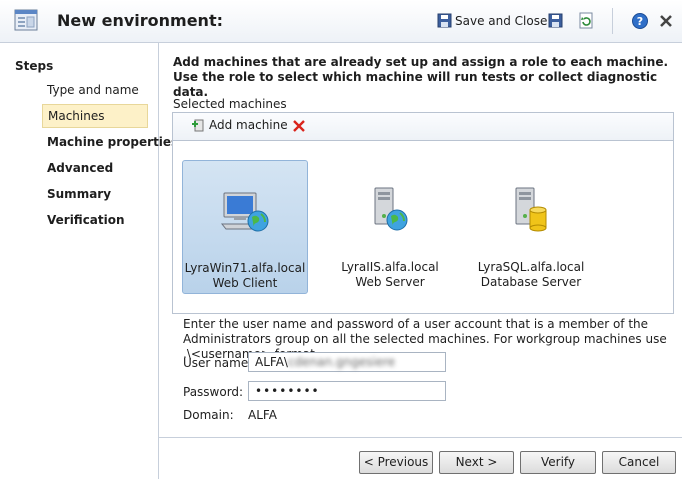  What do you see at coordinates (262, 415) in the screenshot?
I see `domain-value: ALFA` at bounding box center [262, 415].